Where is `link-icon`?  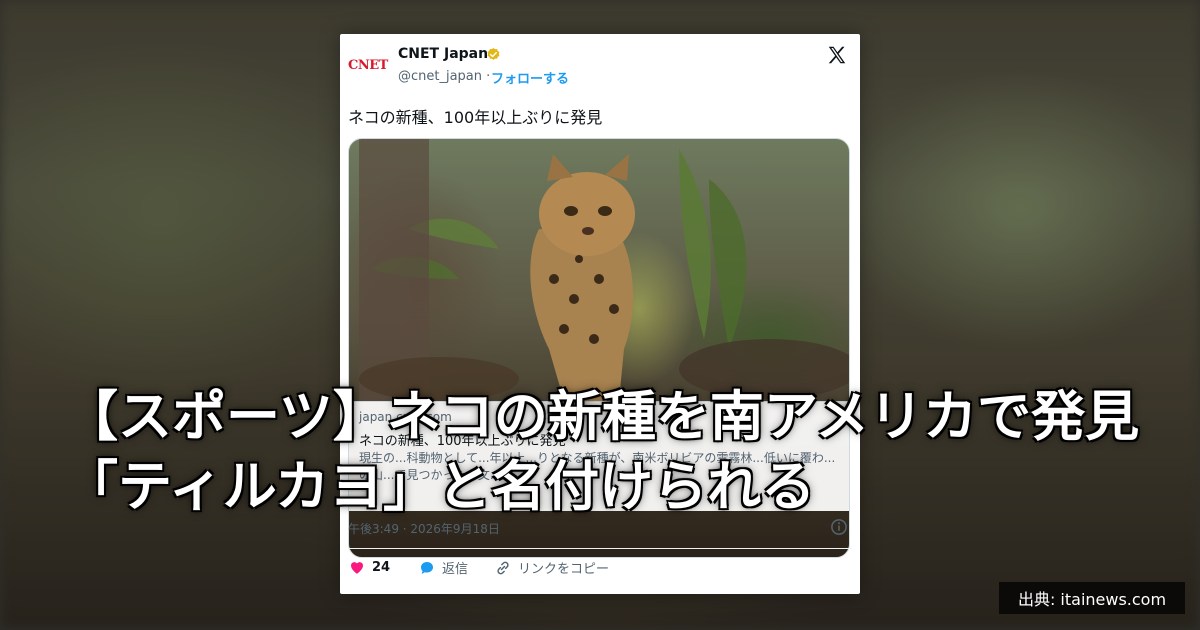
link-icon is located at coordinates (503, 567).